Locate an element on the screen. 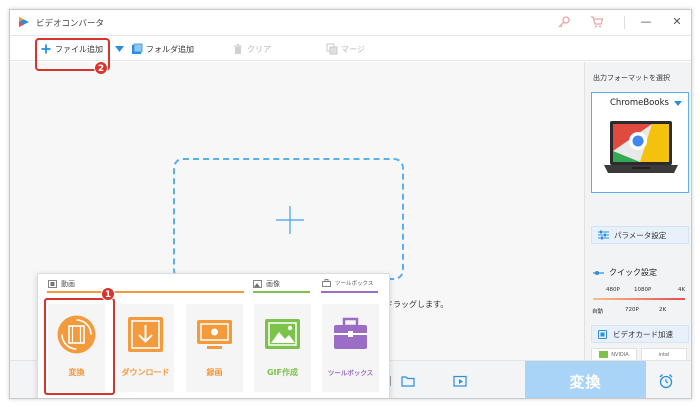  category-toolbox: ツールボックス is located at coordinates (347, 283).